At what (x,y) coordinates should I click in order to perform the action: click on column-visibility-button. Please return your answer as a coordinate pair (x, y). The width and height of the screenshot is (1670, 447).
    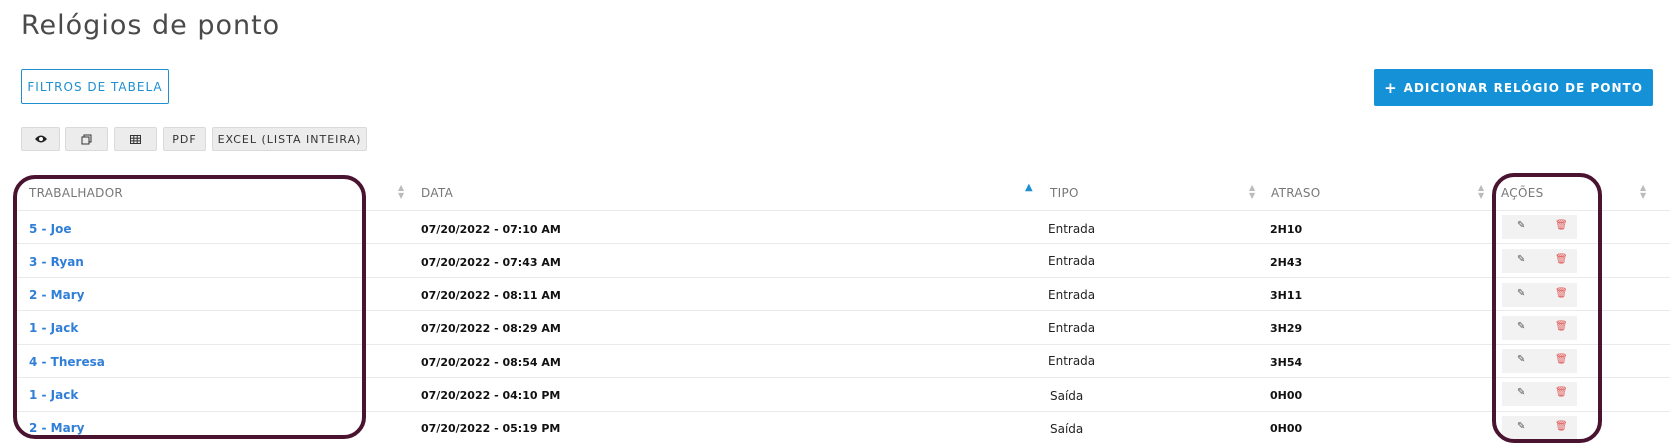
    Looking at the image, I should click on (40, 139).